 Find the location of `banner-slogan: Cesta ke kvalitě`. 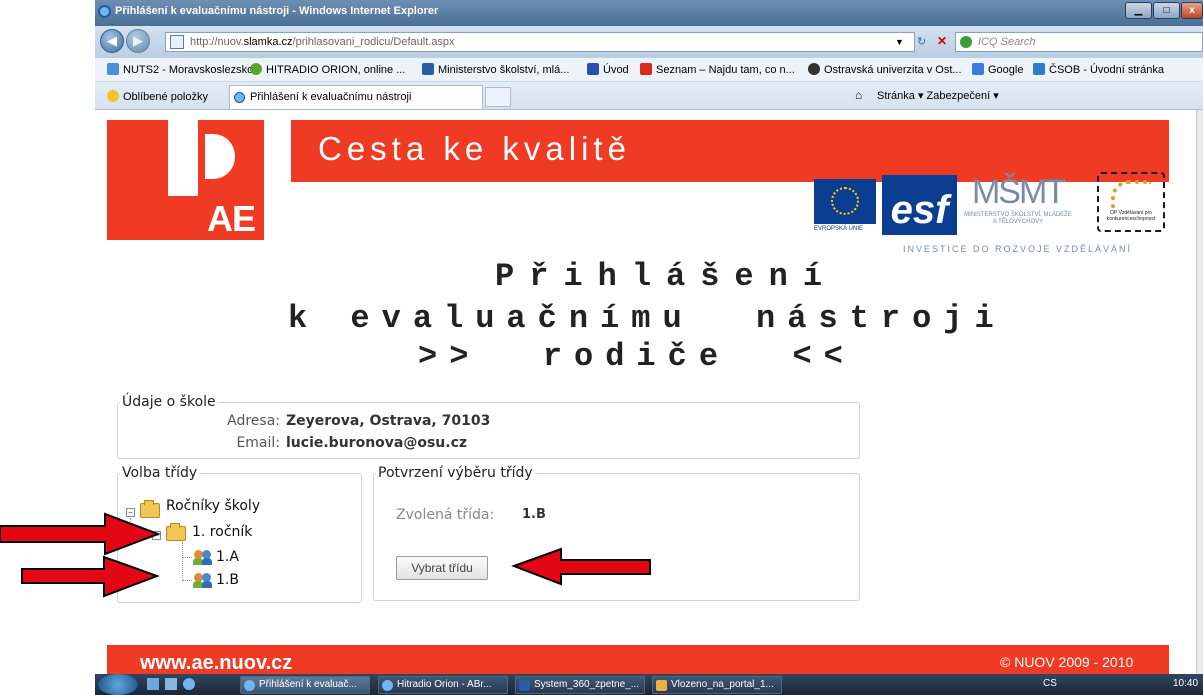

banner-slogan: Cesta ke kvalitě is located at coordinates (474, 148).